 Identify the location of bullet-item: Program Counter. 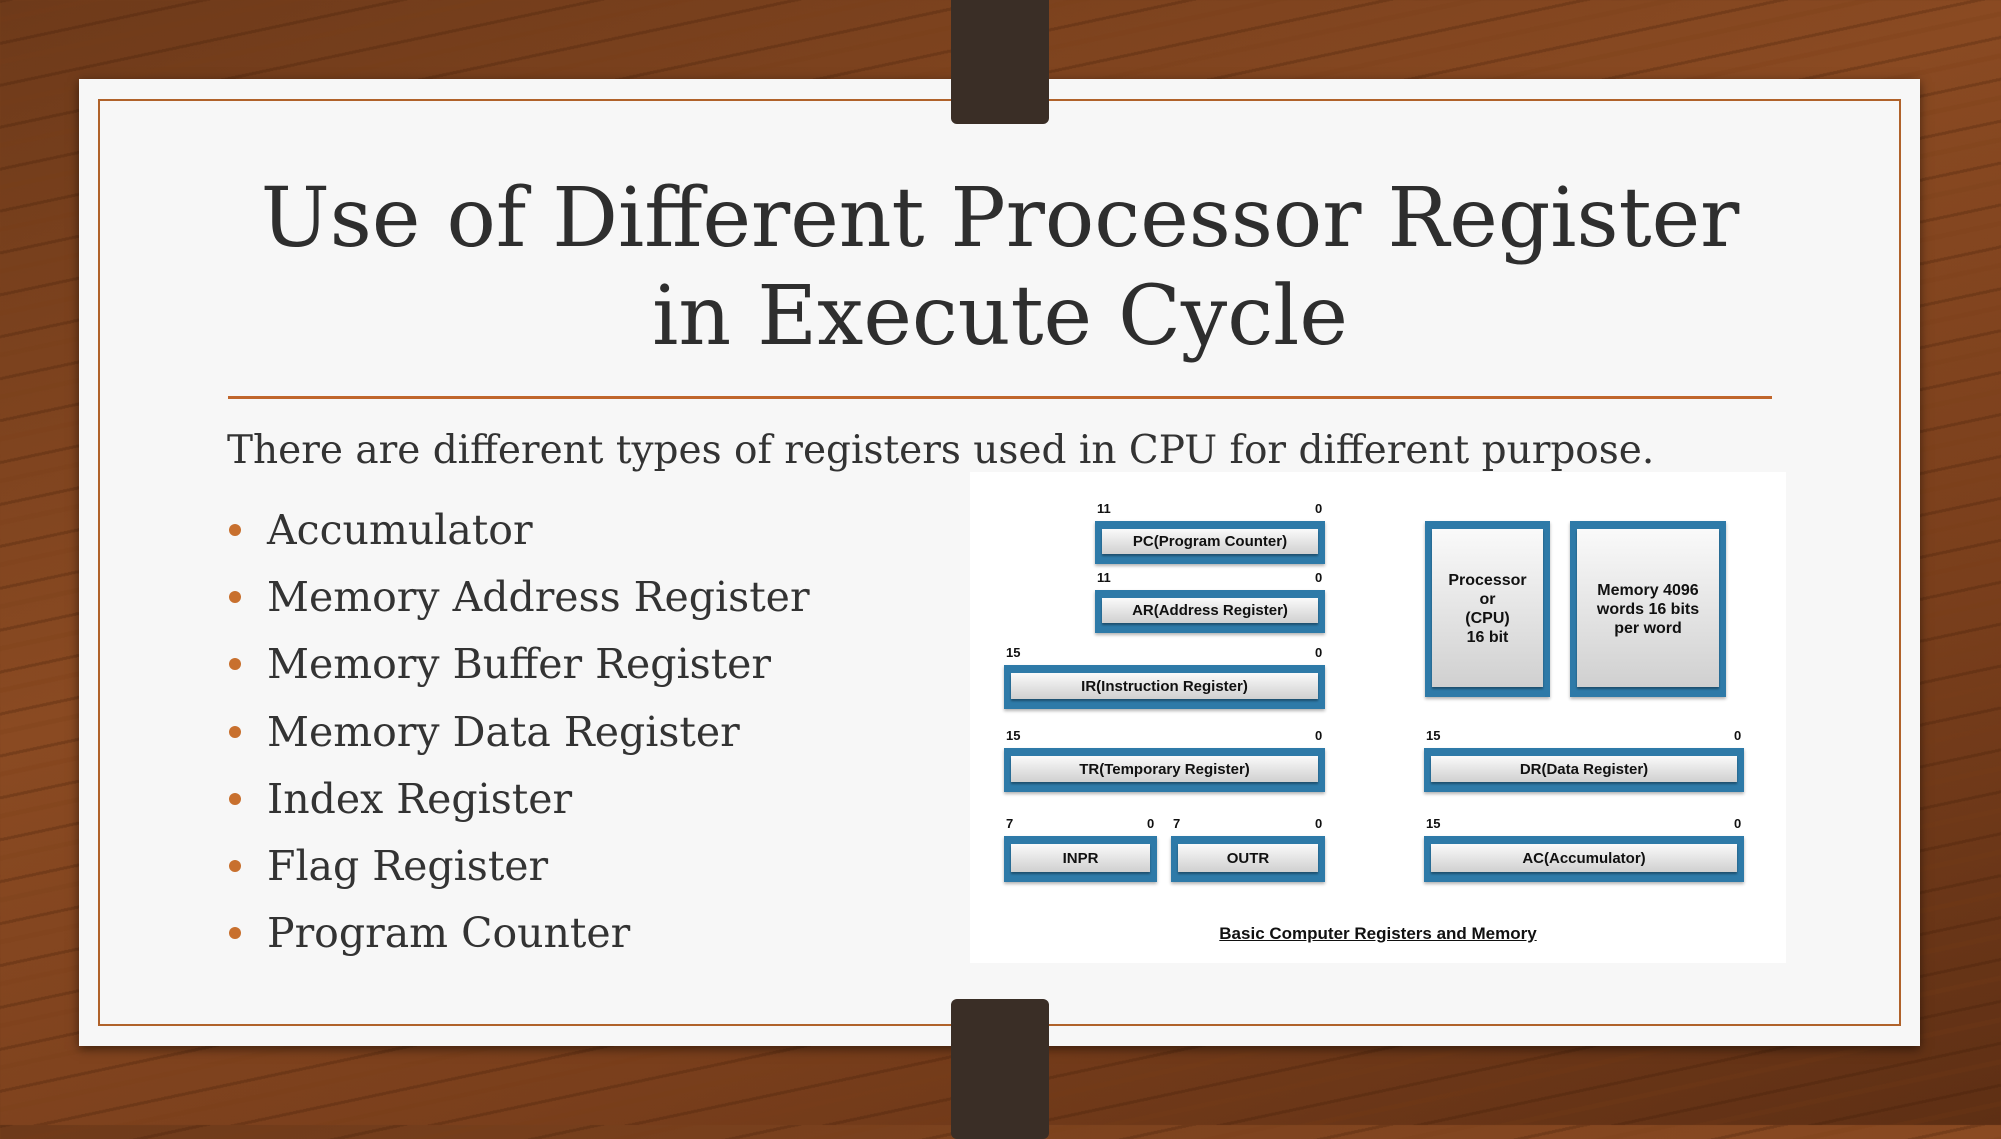
(518, 933).